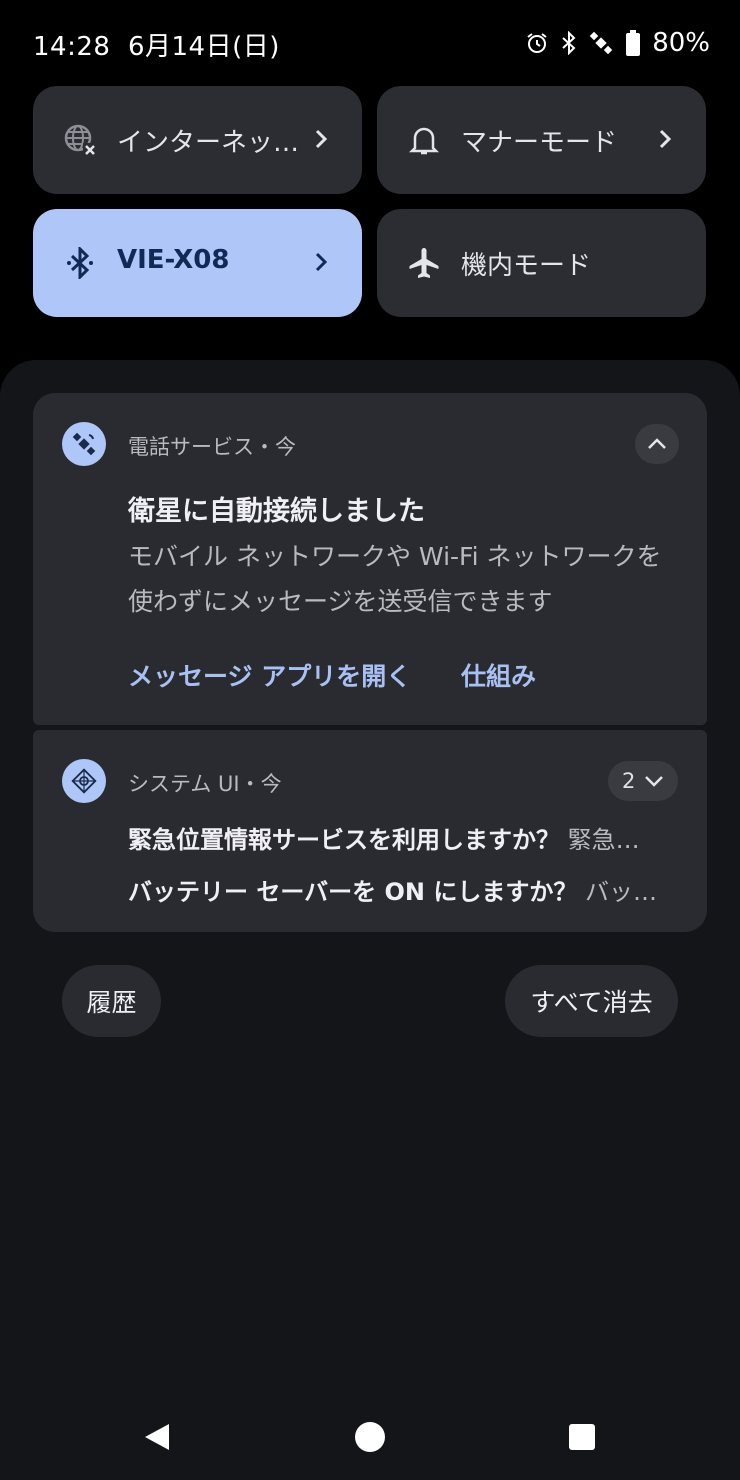 Image resolution: width=740 pixels, height=1480 pixels. I want to click on sub-item-title: バッテリー セーバーを ON にしますか？, so click(353, 892).